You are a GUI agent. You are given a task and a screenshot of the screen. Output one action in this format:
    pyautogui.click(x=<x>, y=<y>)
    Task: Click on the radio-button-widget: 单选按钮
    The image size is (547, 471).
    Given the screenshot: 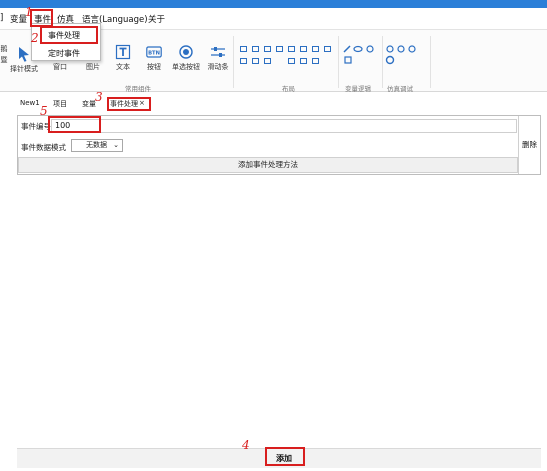 What is the action you would take?
    pyautogui.click(x=186, y=58)
    